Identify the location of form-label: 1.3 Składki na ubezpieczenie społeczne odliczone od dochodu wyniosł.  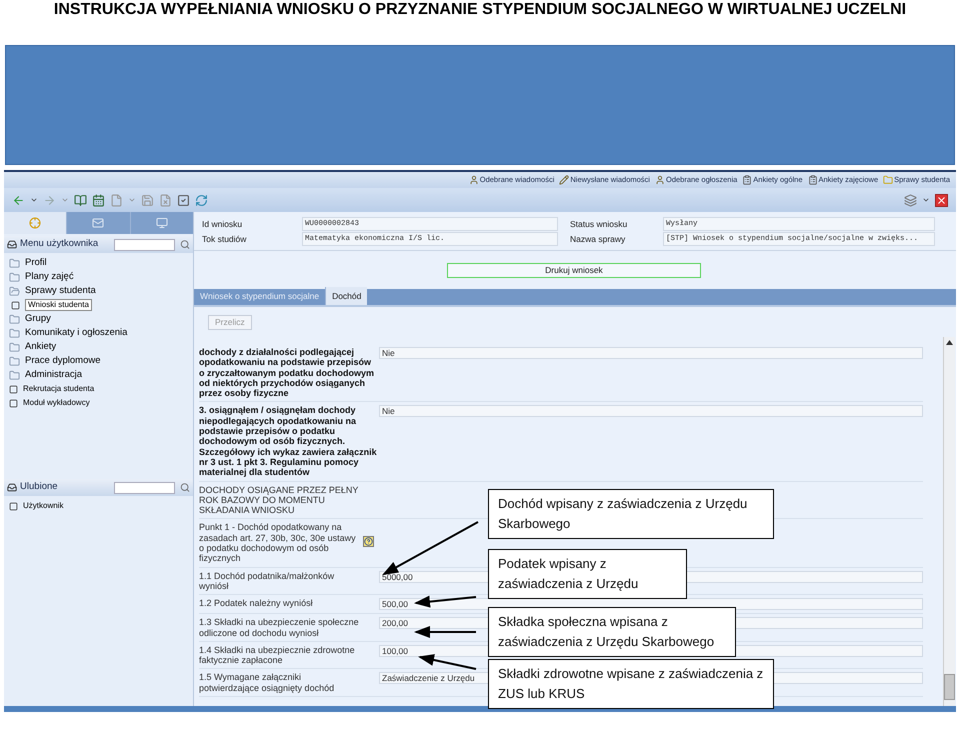
(279, 627).